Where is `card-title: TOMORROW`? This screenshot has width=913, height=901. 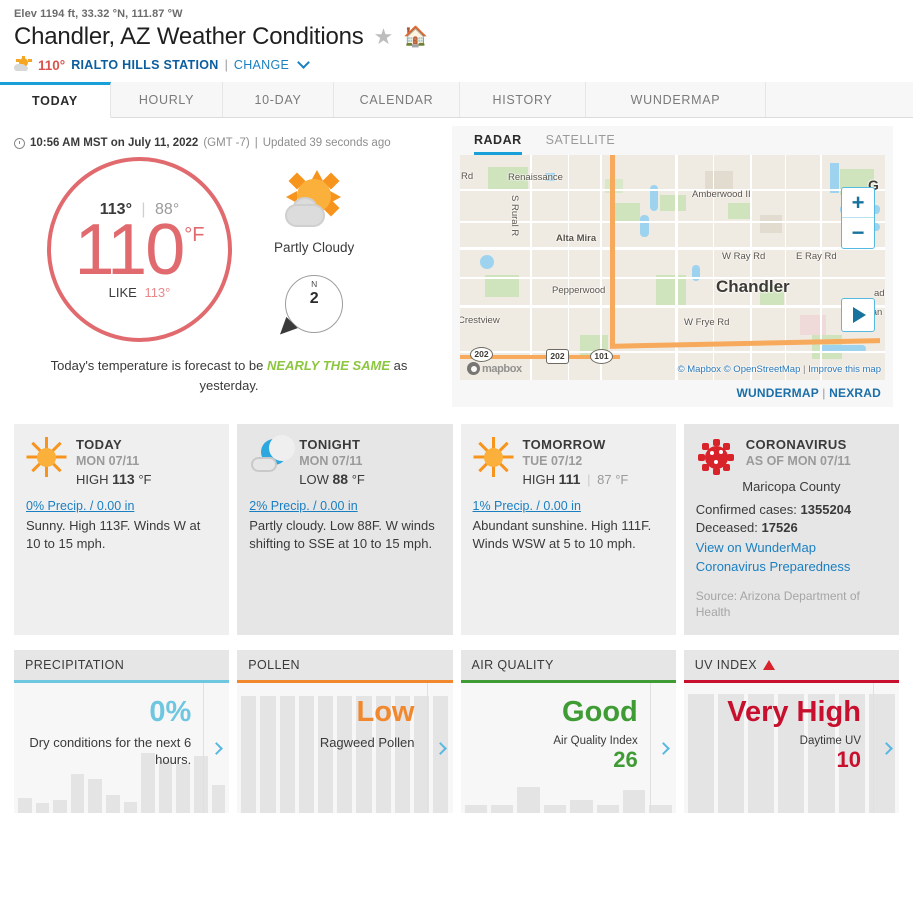
card-title: TOMORROW is located at coordinates (564, 444).